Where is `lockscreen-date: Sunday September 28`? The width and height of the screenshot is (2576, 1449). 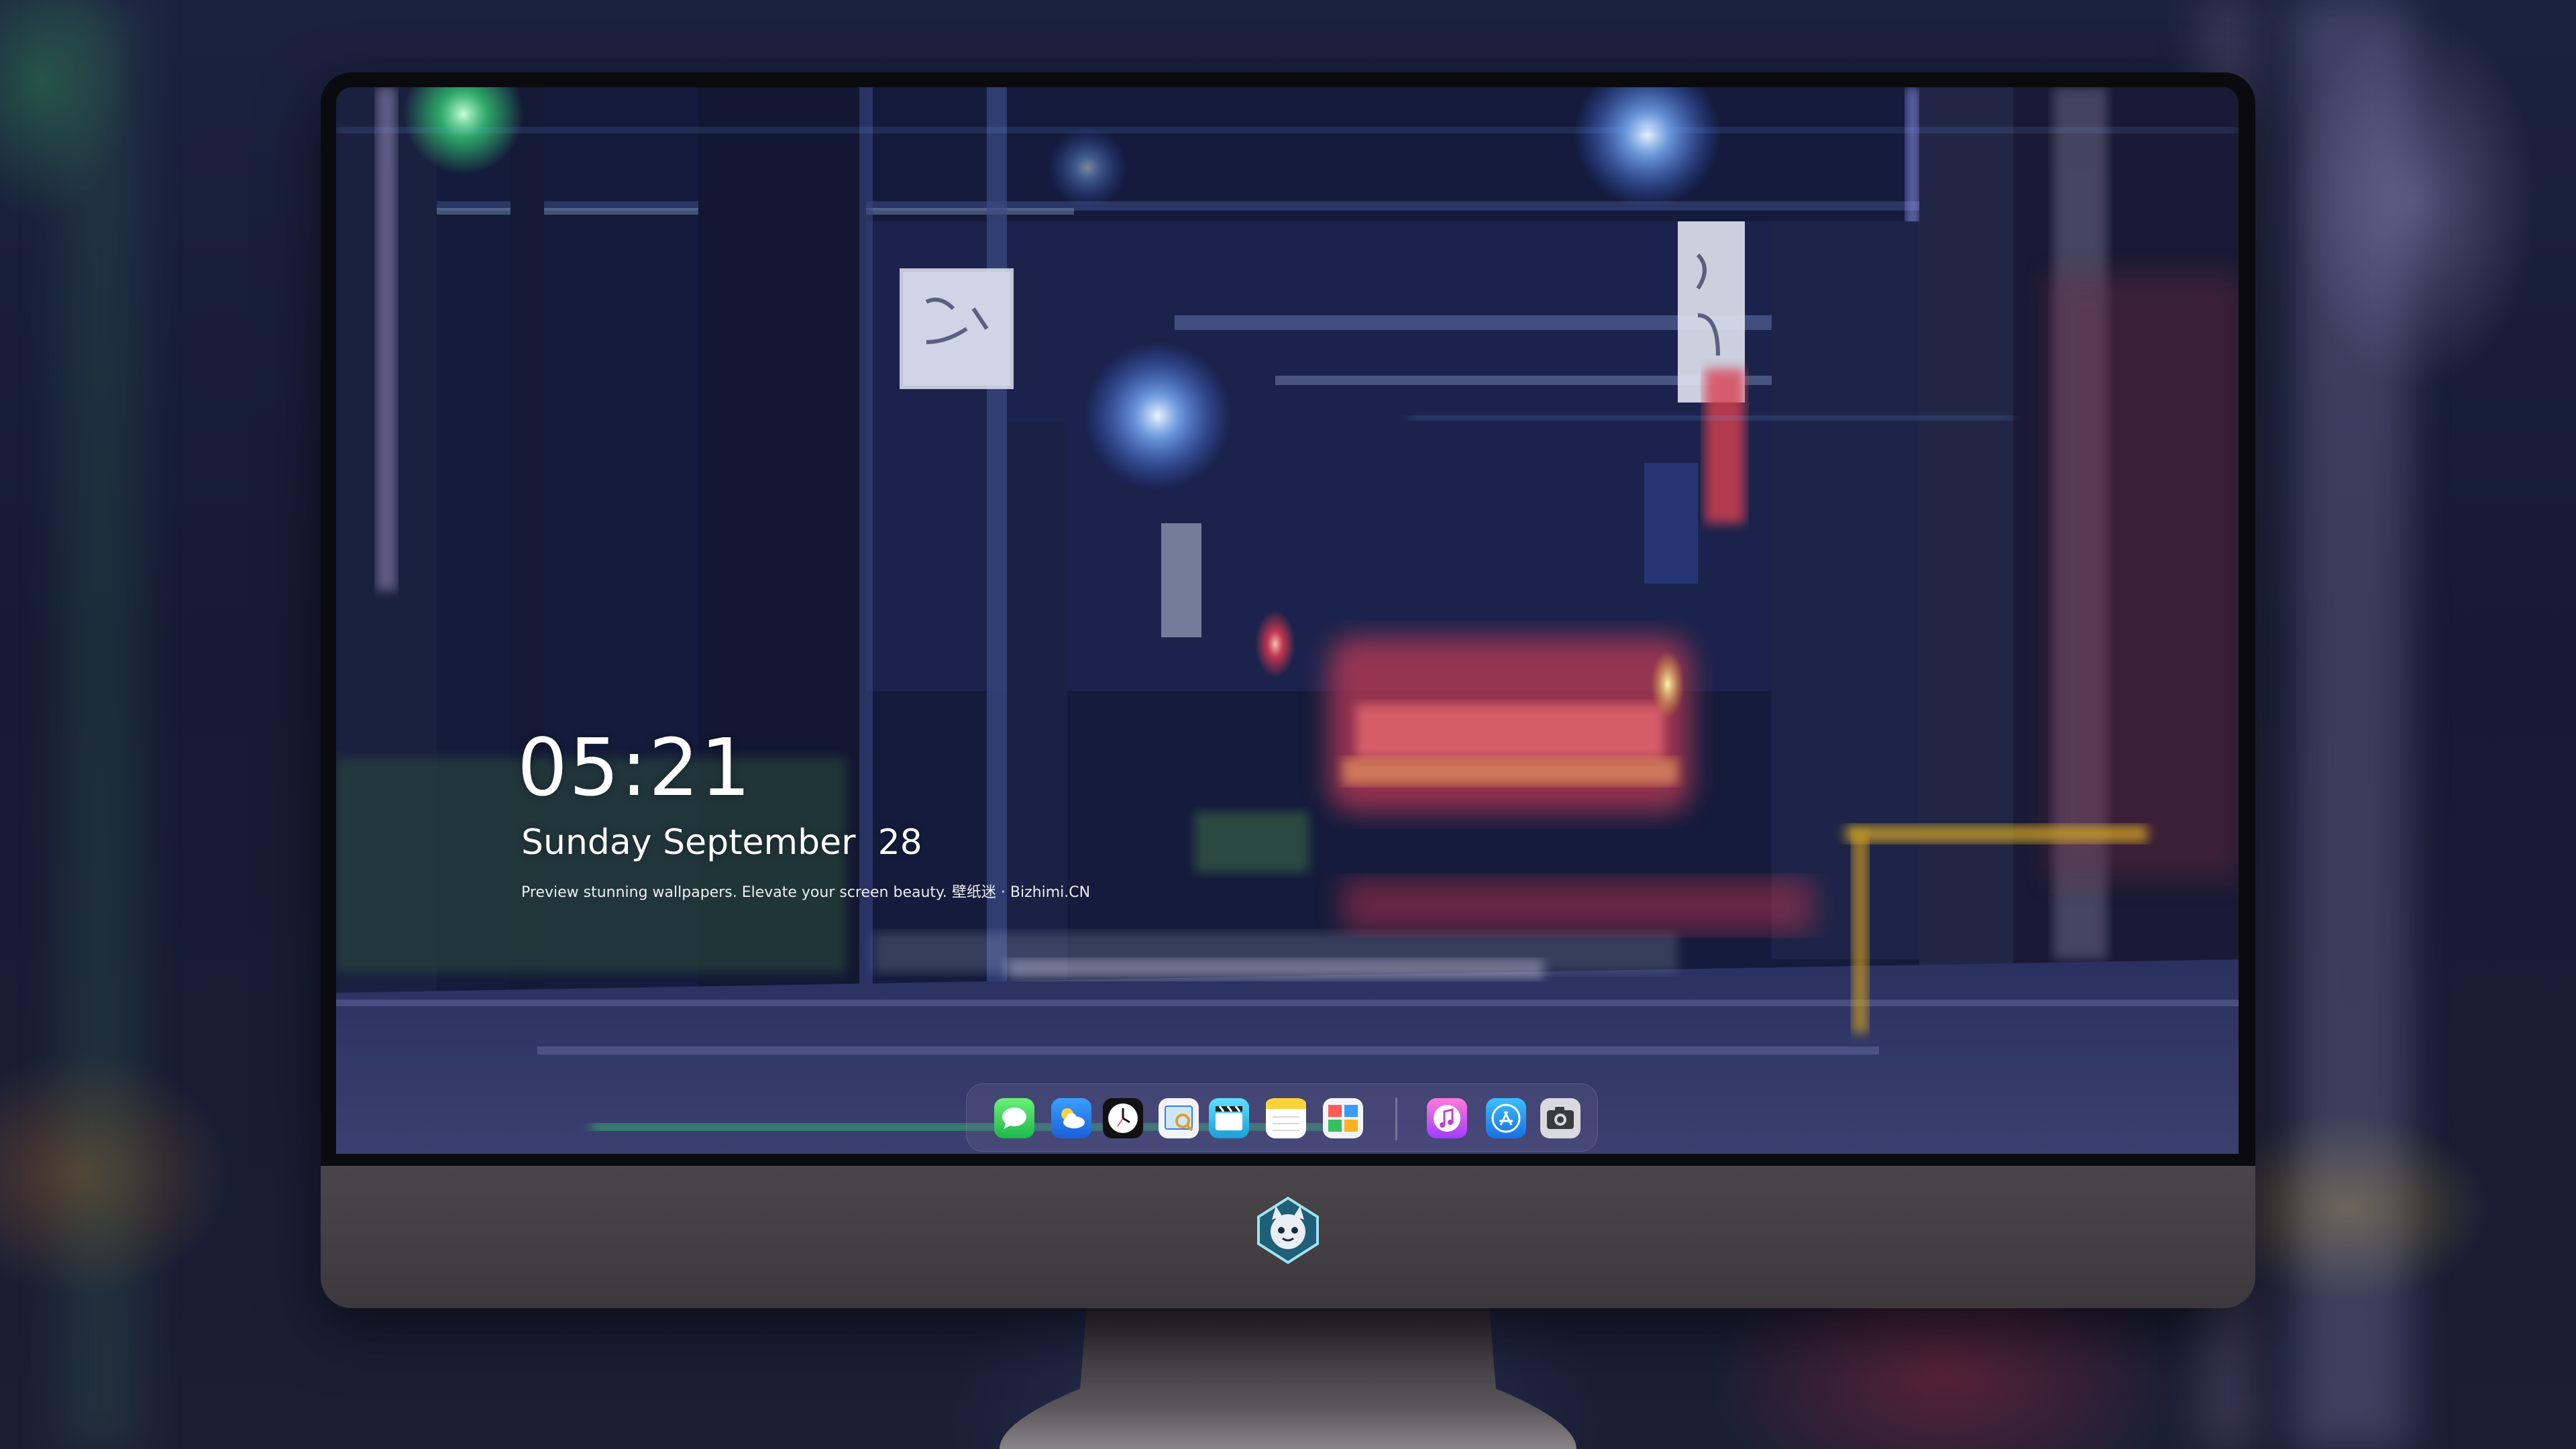
lockscreen-date: Sunday September 28 is located at coordinates (721, 842).